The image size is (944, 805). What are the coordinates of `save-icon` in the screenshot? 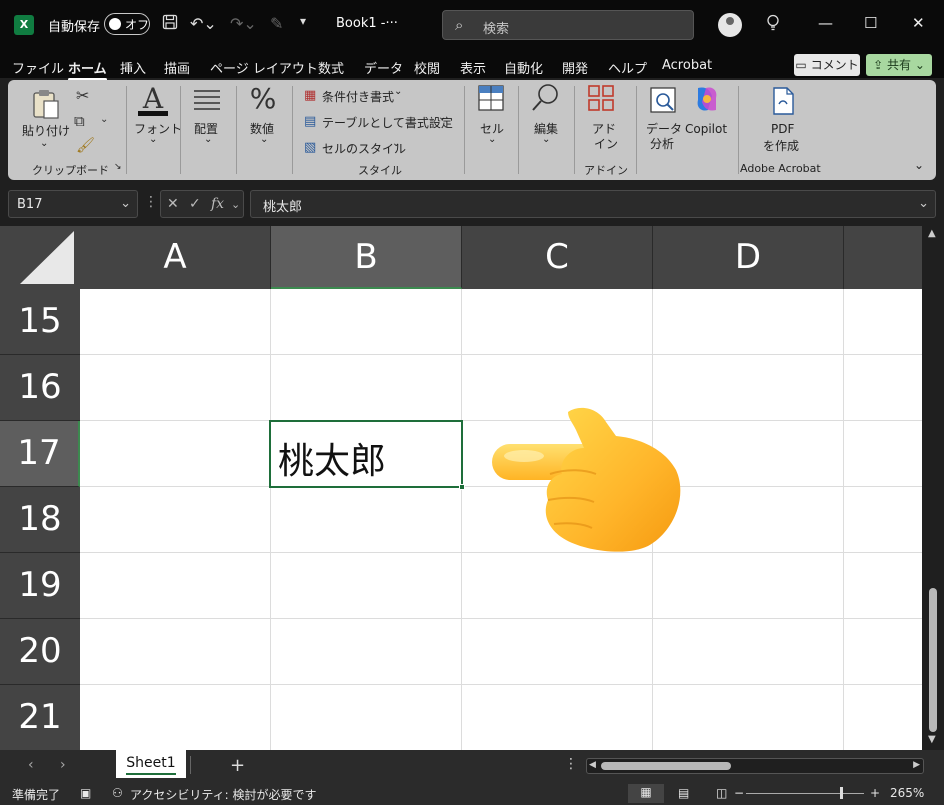 It's located at (170, 24).